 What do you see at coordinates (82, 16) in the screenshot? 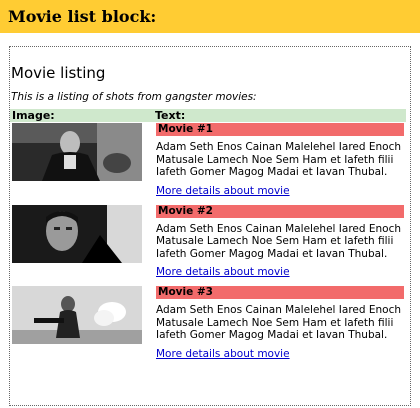
I see `block-title: Movie list block:` at bounding box center [82, 16].